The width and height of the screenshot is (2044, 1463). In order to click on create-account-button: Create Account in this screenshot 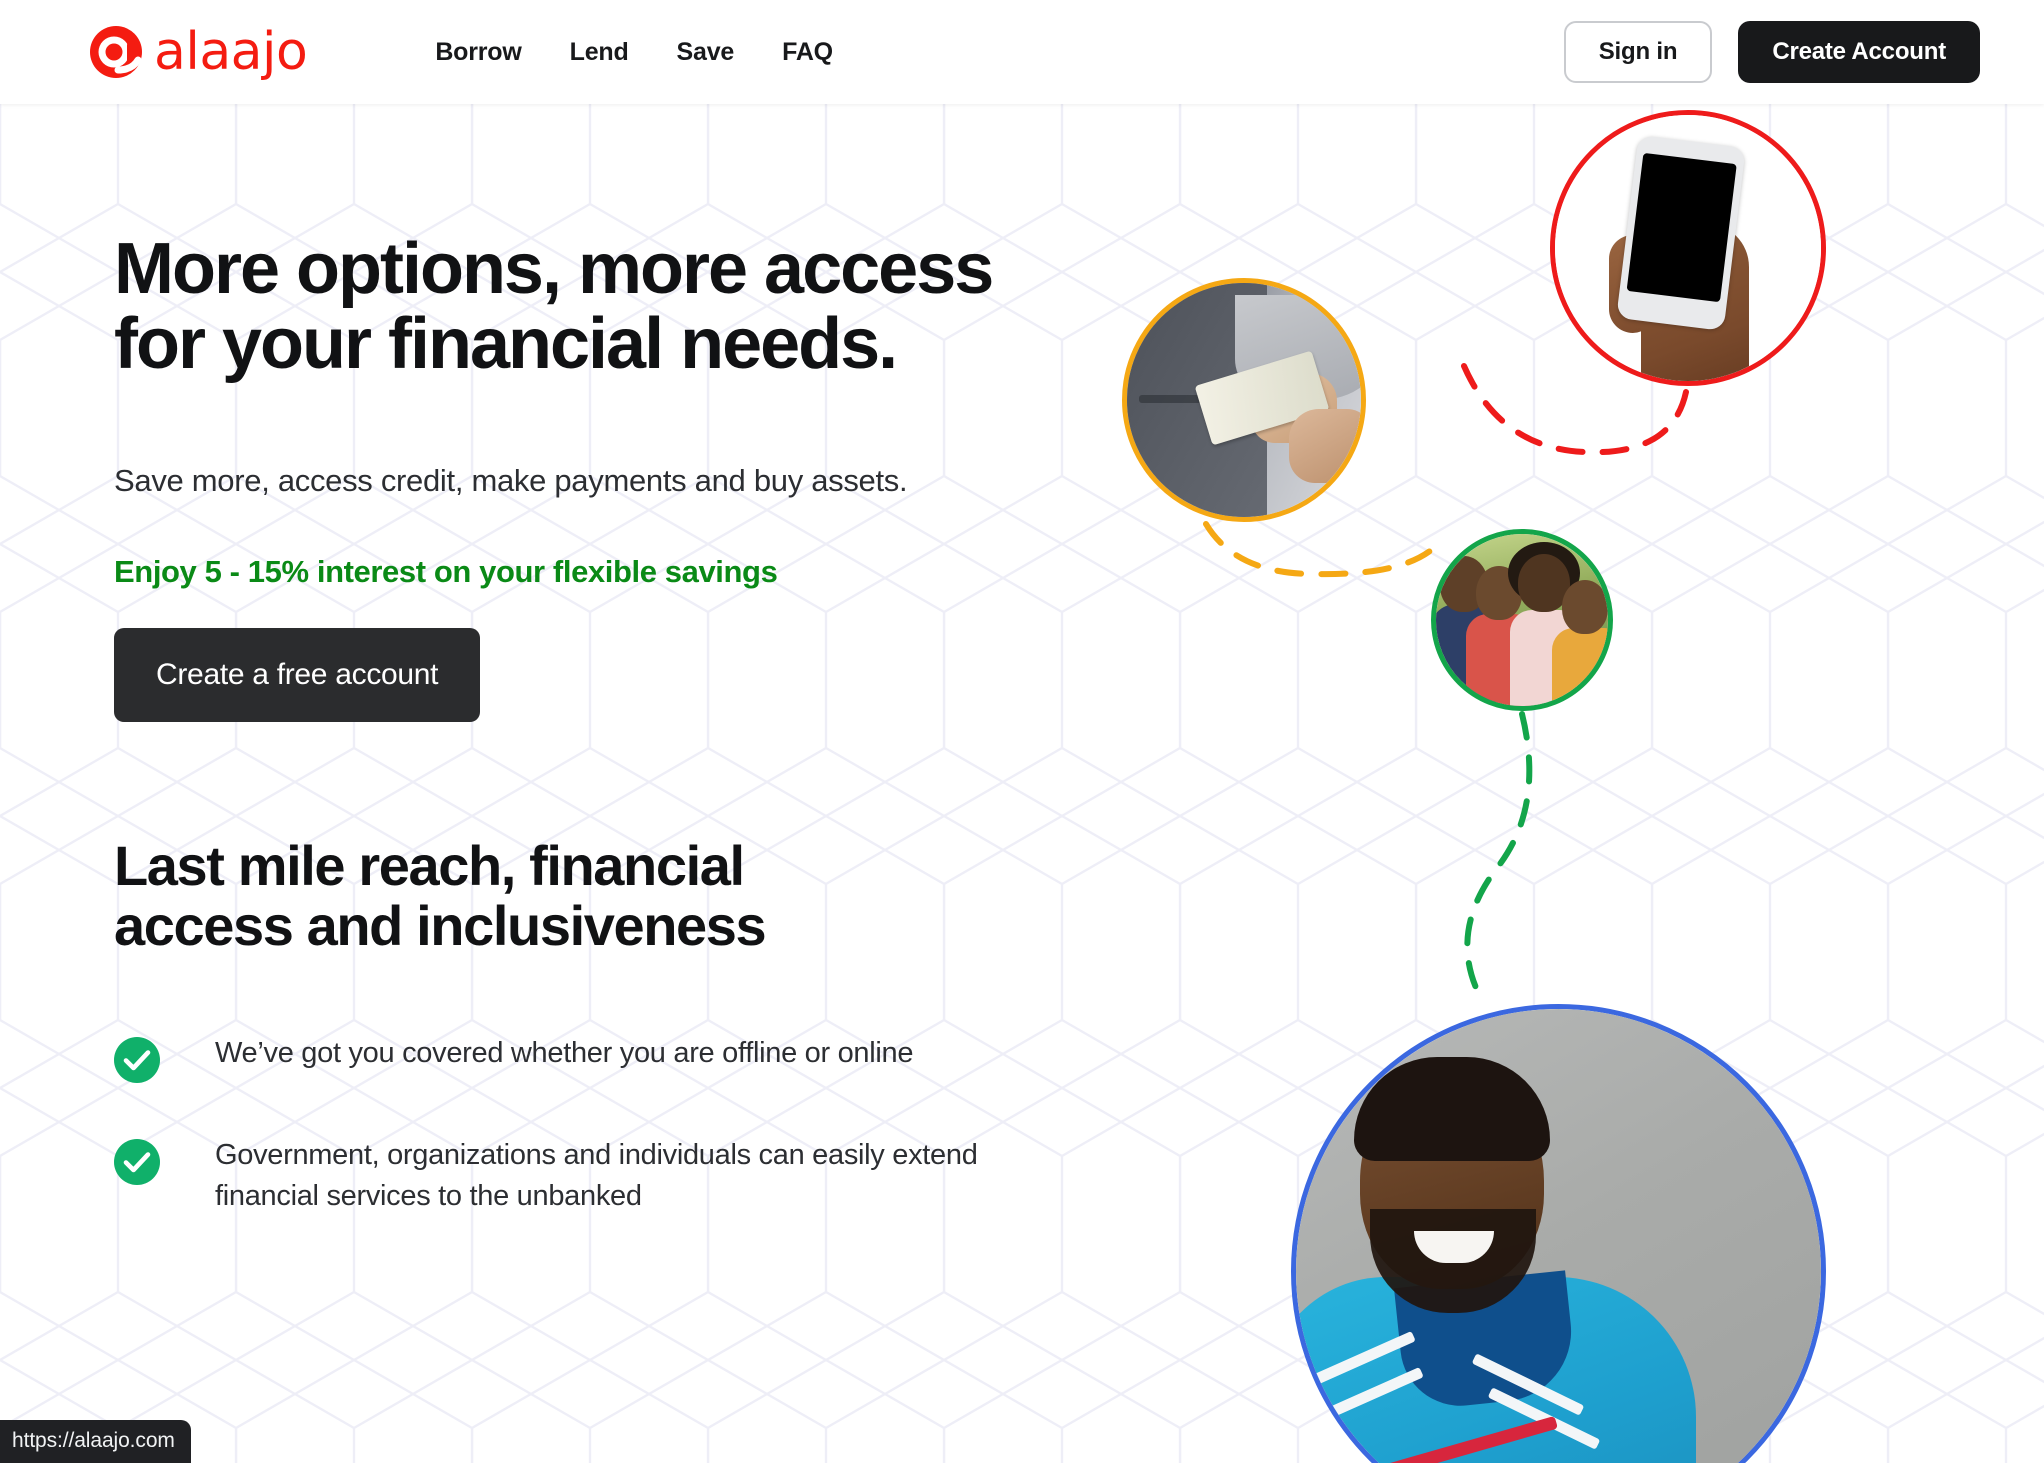, I will do `click(1859, 52)`.